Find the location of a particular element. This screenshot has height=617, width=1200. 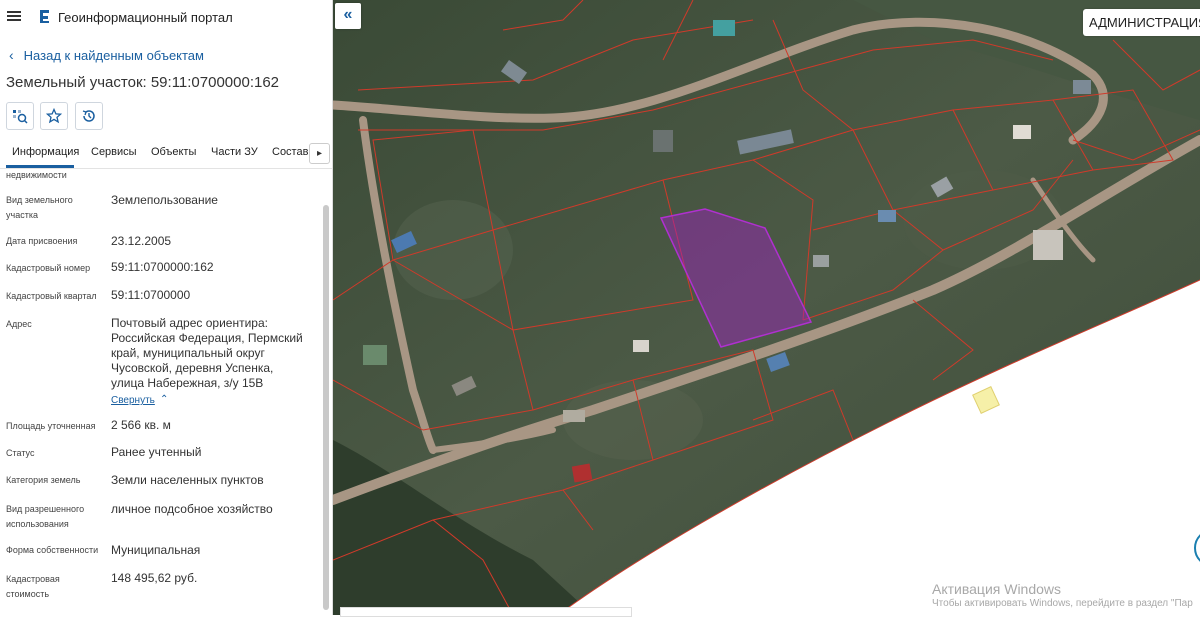

bottom-bar is located at coordinates (486, 612).